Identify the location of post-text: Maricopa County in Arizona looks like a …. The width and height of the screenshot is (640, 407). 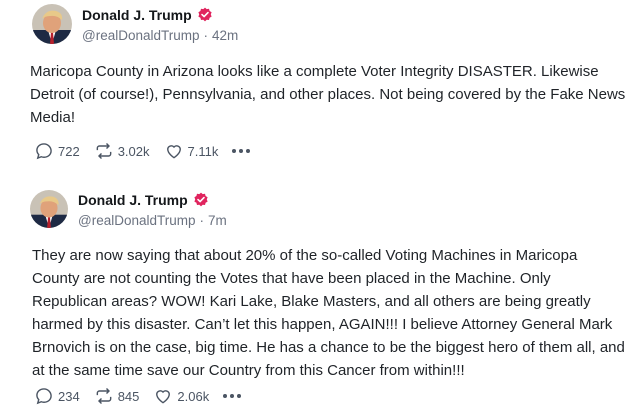
(328, 94).